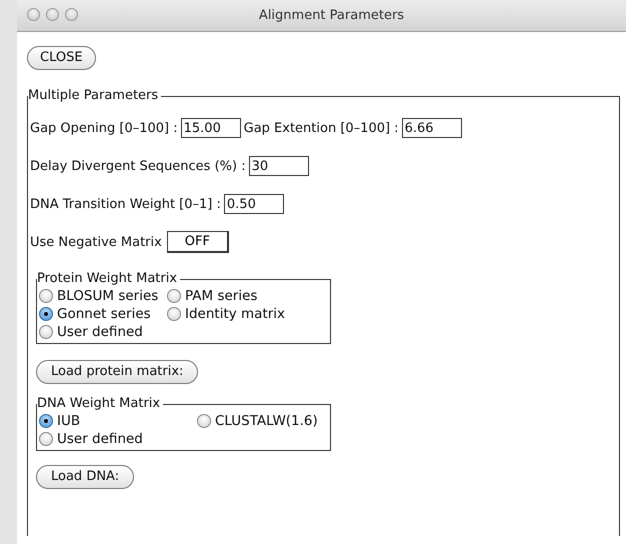 The height and width of the screenshot is (544, 626). Describe the element at coordinates (263, 421) in the screenshot. I see `radio-option: CLUSTALW(1.6)` at that location.